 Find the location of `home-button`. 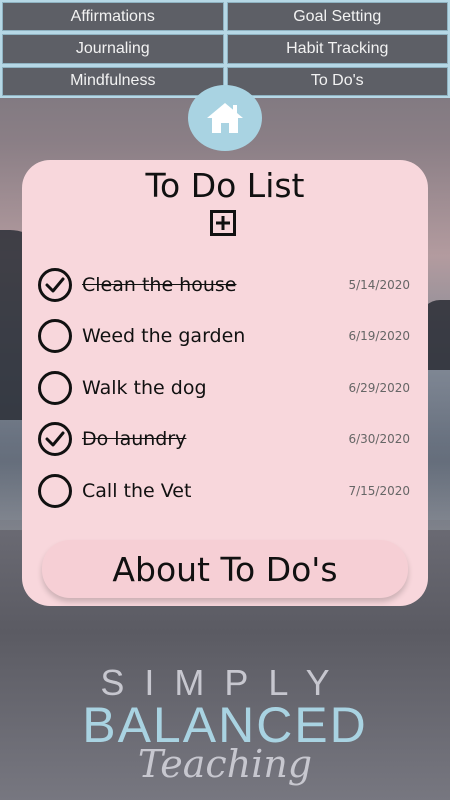

home-button is located at coordinates (225, 118).